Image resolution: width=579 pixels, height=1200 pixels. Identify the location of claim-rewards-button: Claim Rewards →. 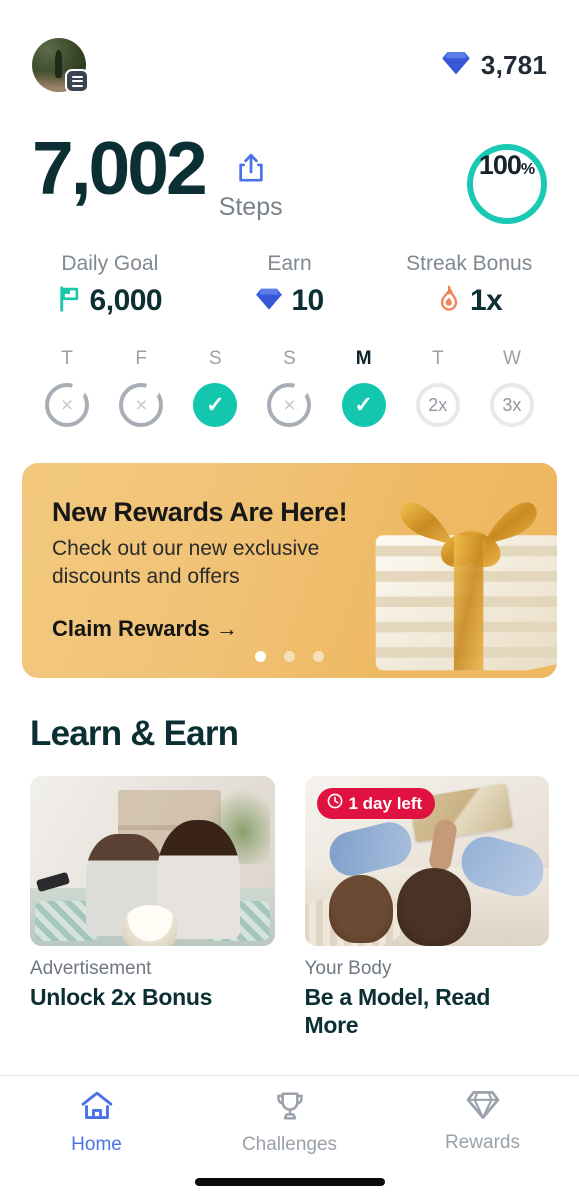
(289, 629).